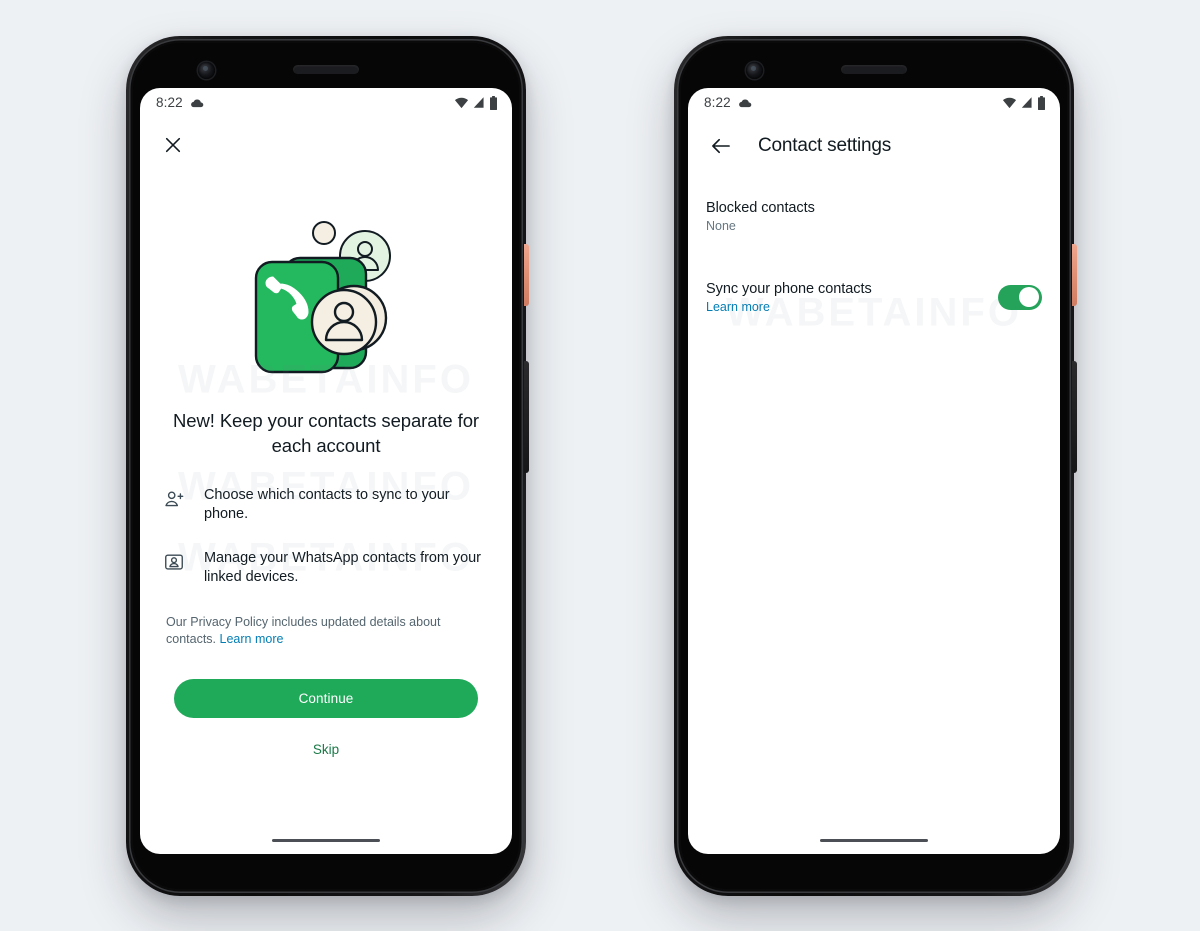 The height and width of the screenshot is (931, 1200). I want to click on contacts-card-illustration, so click(322, 296).